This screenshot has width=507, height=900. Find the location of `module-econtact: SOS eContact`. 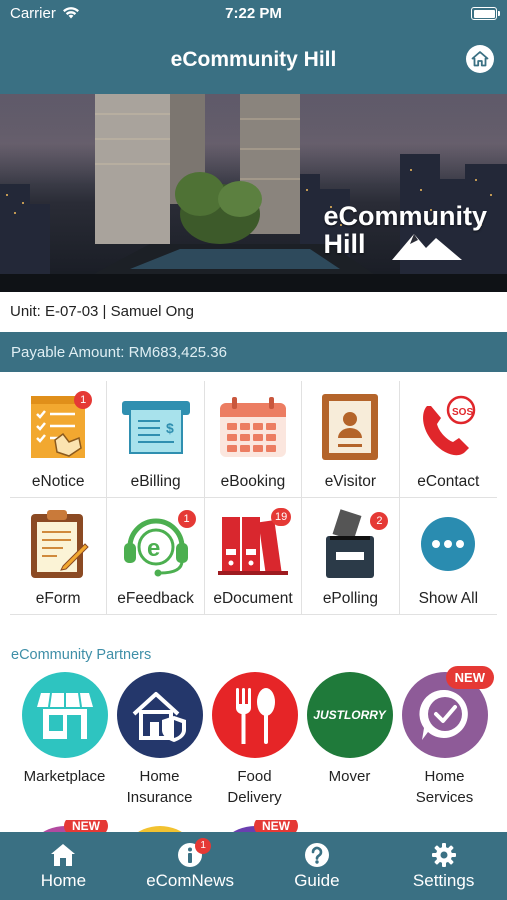

module-econtact: SOS eContact is located at coordinates (448, 439).